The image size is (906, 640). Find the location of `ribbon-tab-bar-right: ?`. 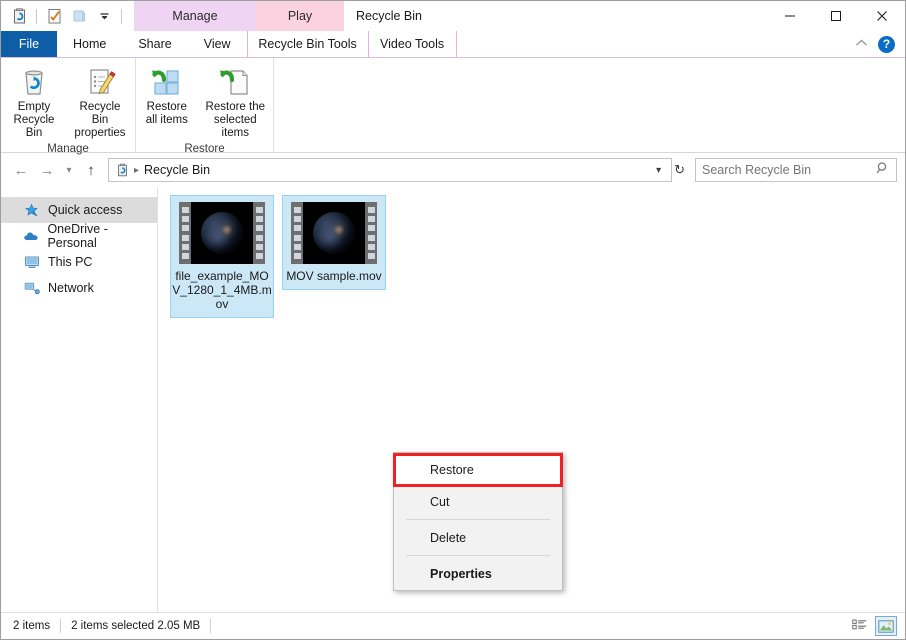

ribbon-tab-bar-right: ? is located at coordinates (880, 44).